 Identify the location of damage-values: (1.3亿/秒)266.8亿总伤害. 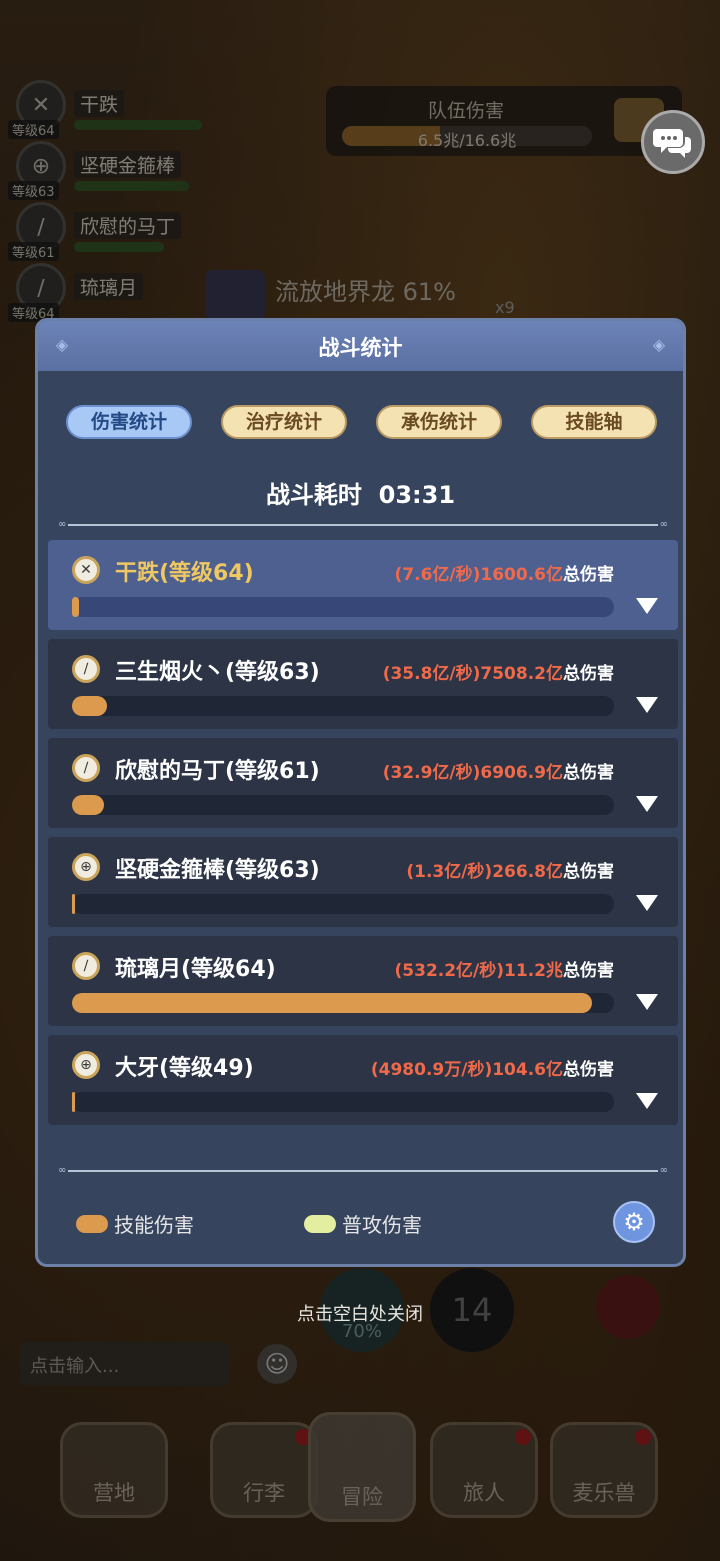
(510, 869).